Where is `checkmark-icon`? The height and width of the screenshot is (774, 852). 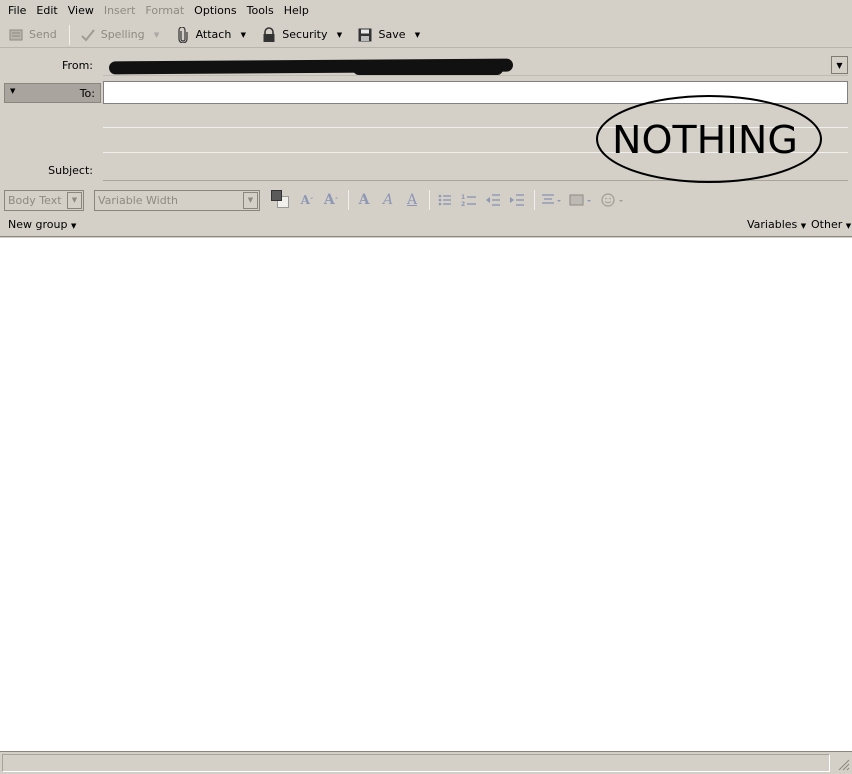
checkmark-icon is located at coordinates (88, 35).